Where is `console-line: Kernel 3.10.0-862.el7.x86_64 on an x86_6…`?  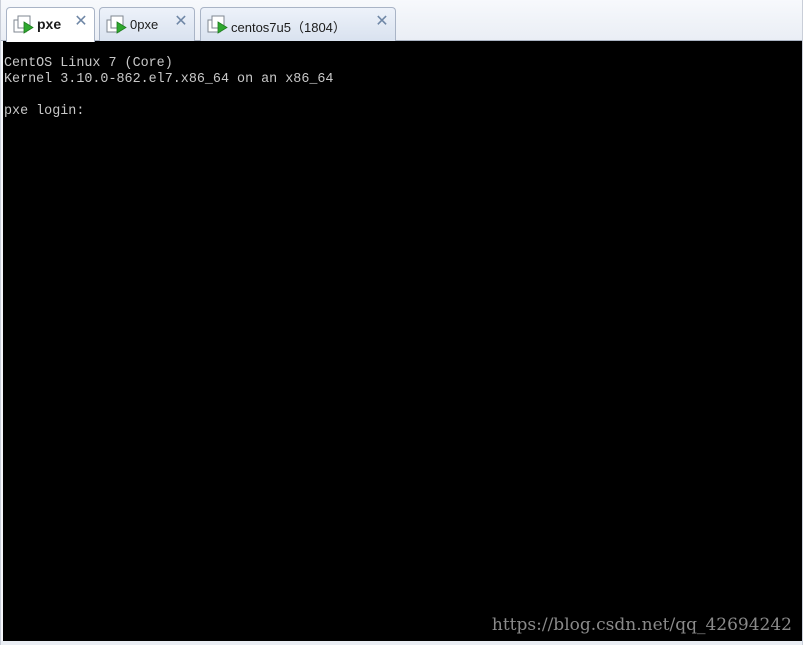
console-line: Kernel 3.10.0-862.el7.x86_64 on an x86_6… is located at coordinates (169, 79).